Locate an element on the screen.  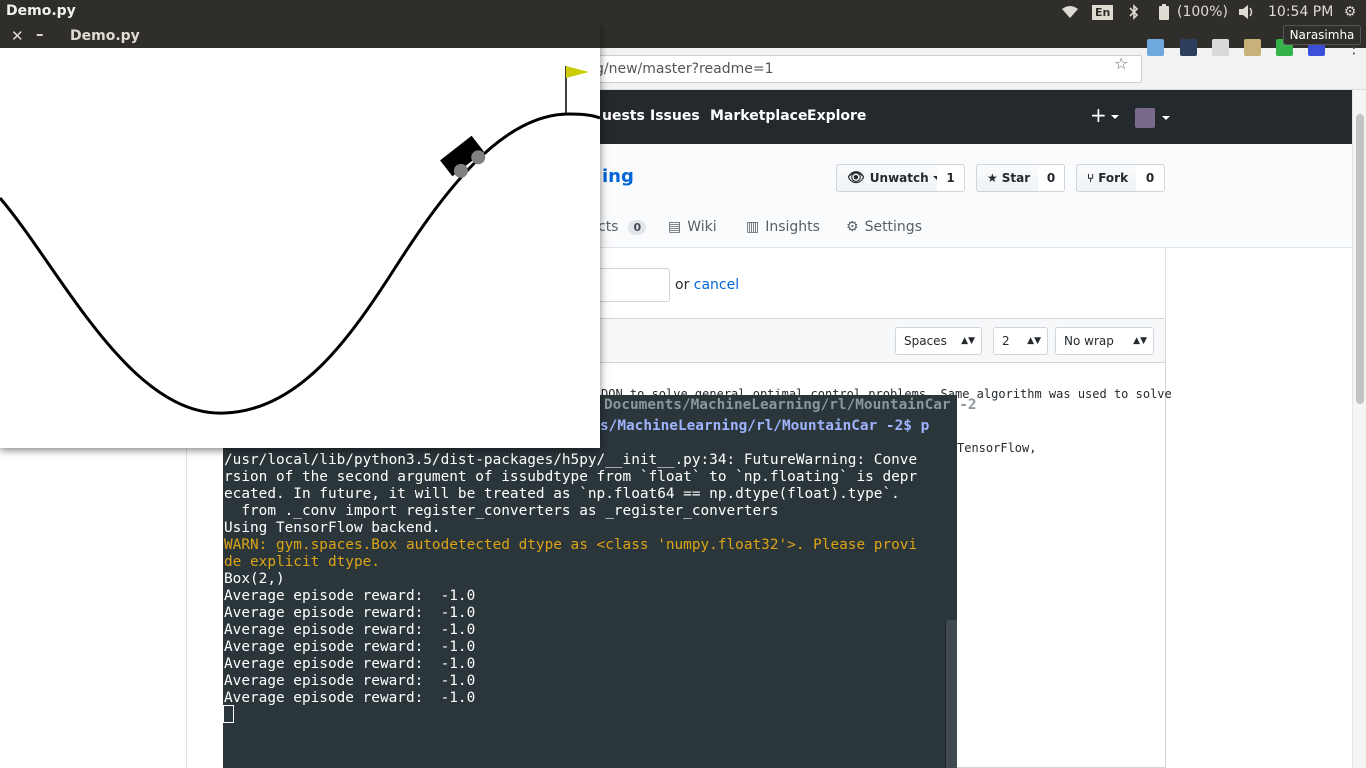
system-top-bar: Demo.py En (100%) 10:54 PM ⚙ is located at coordinates (683, 12).